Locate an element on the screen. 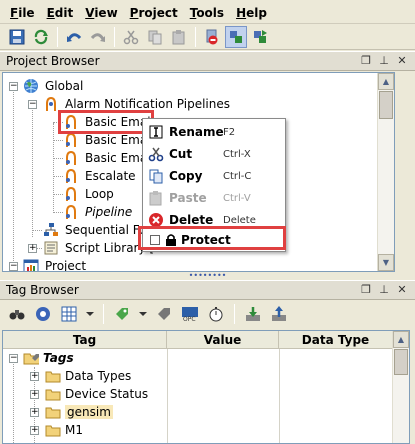  refresh-button is located at coordinates (41, 37).